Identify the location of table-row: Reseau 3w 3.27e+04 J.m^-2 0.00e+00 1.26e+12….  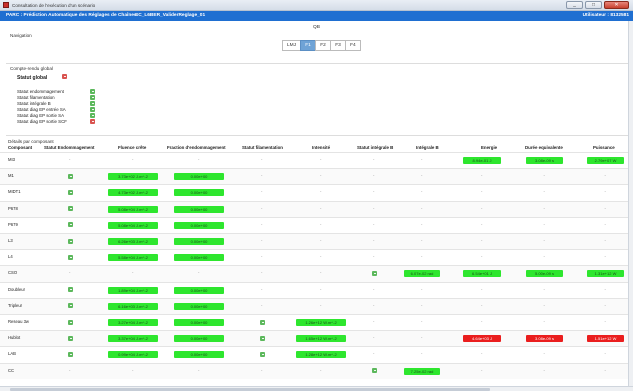
(316, 322).